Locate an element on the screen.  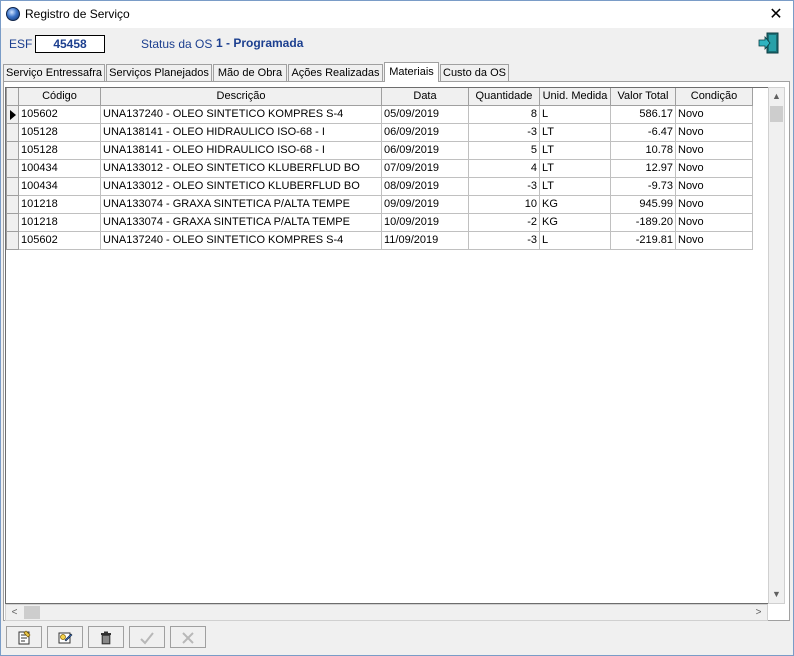
cell-valor-total: -9.73 is located at coordinates (643, 186).